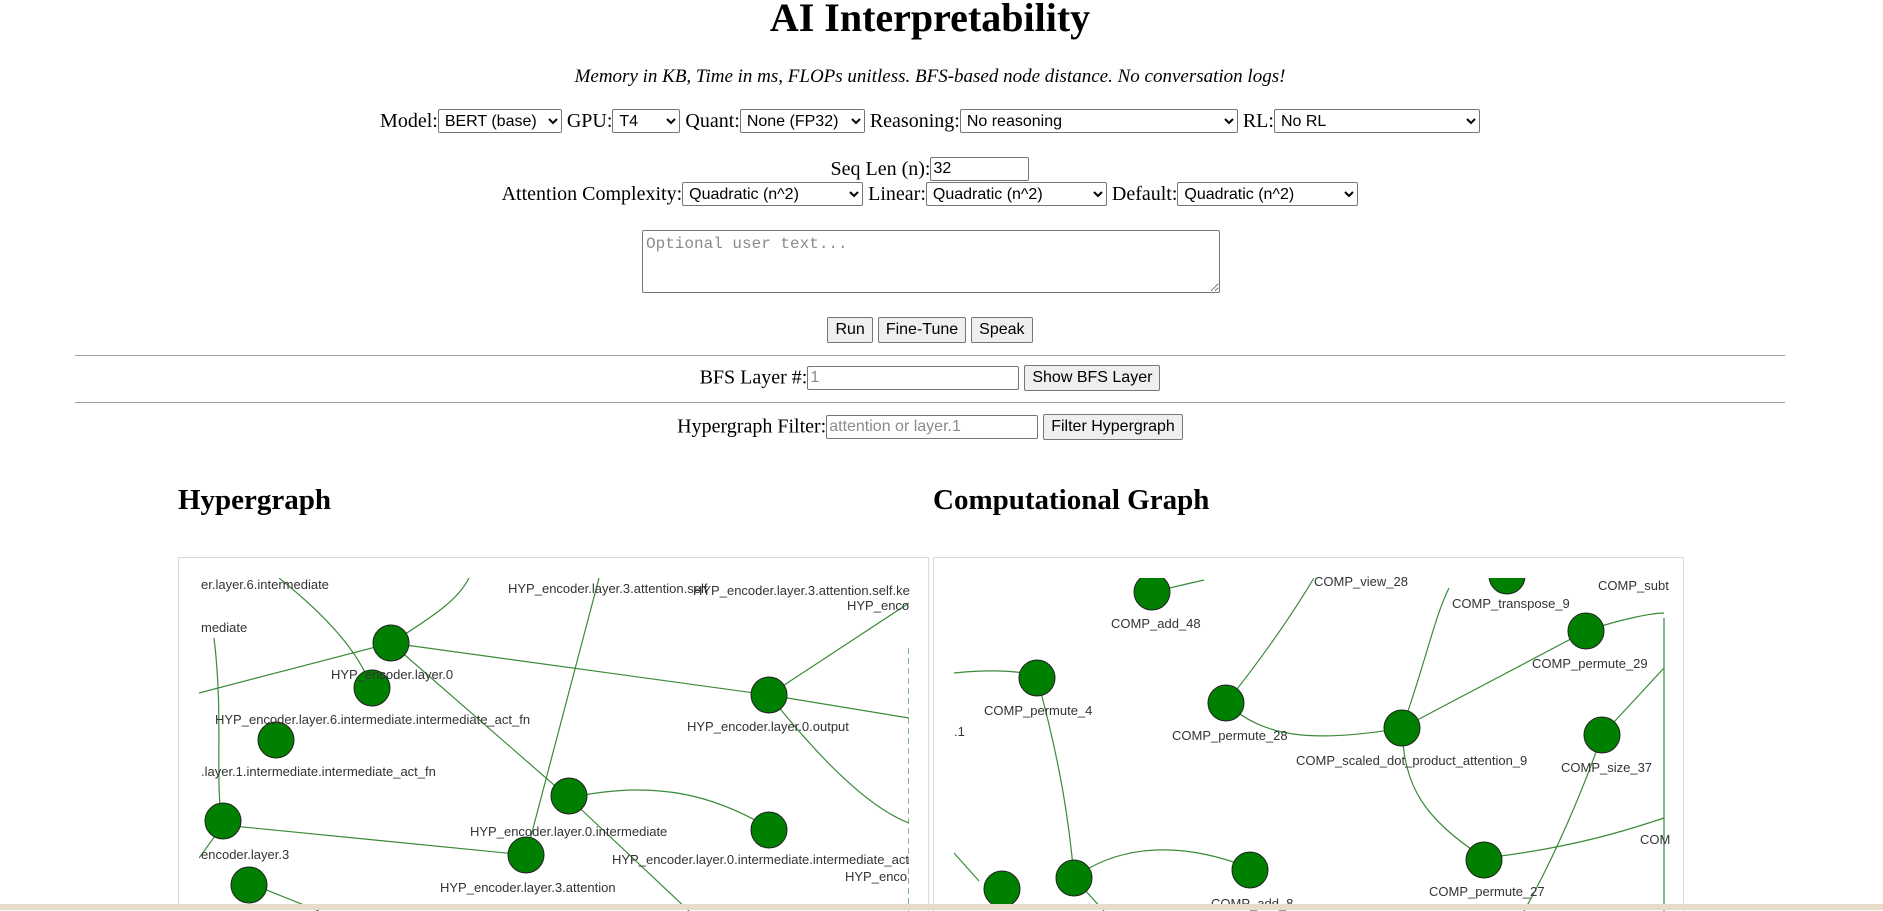 This screenshot has height=911, width=1883. I want to click on seqlen-row: Seq Len (n):, so click(930, 169).